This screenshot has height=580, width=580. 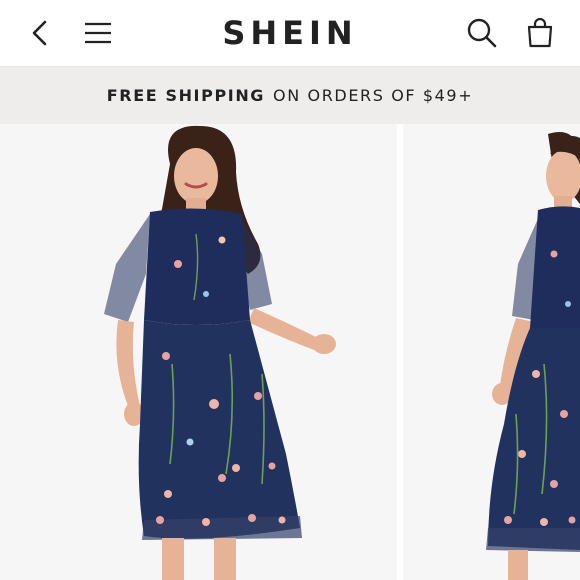 I want to click on chevron-left-icon, so click(x=39, y=33).